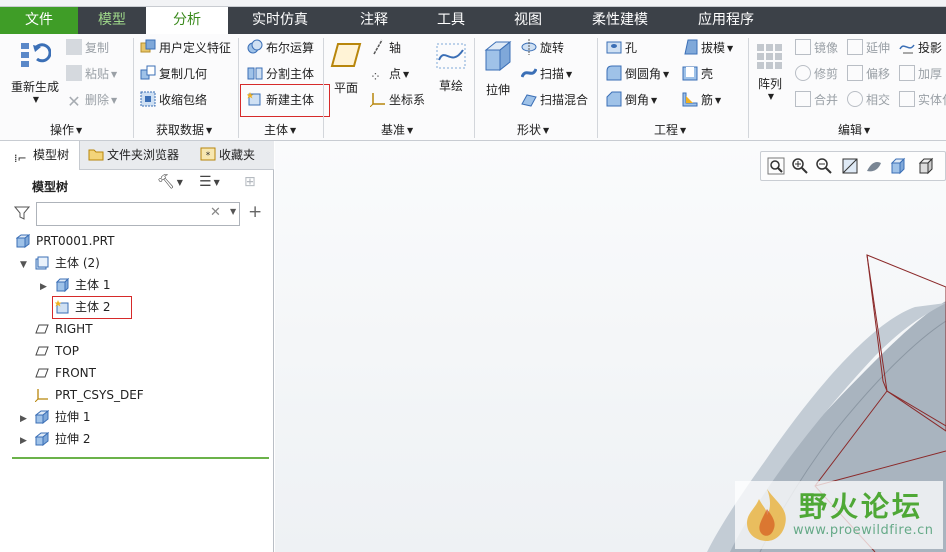  I want to click on swept-blend-button: 扫描混合, so click(554, 100).